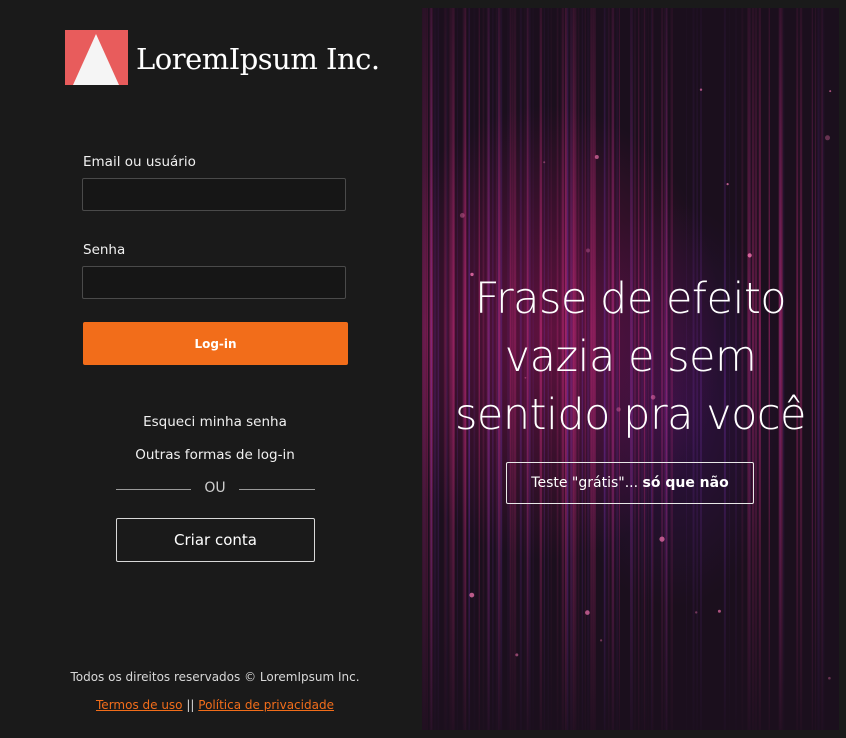 The height and width of the screenshot is (738, 846). I want to click on trial-button-bold: só que não, so click(685, 483).